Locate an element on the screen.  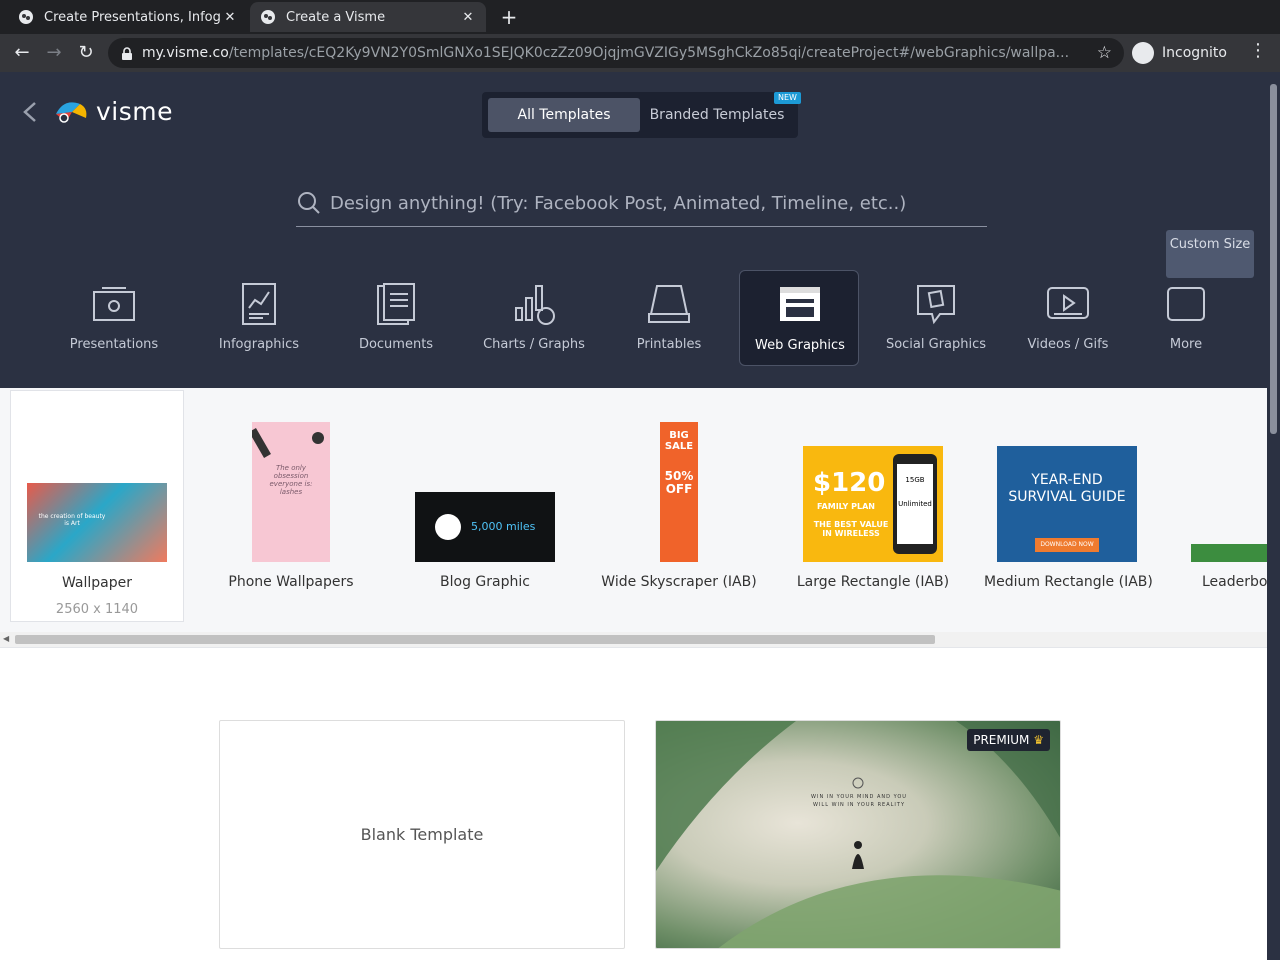
incognito-profile: Incognito is located at coordinates (1179, 53).